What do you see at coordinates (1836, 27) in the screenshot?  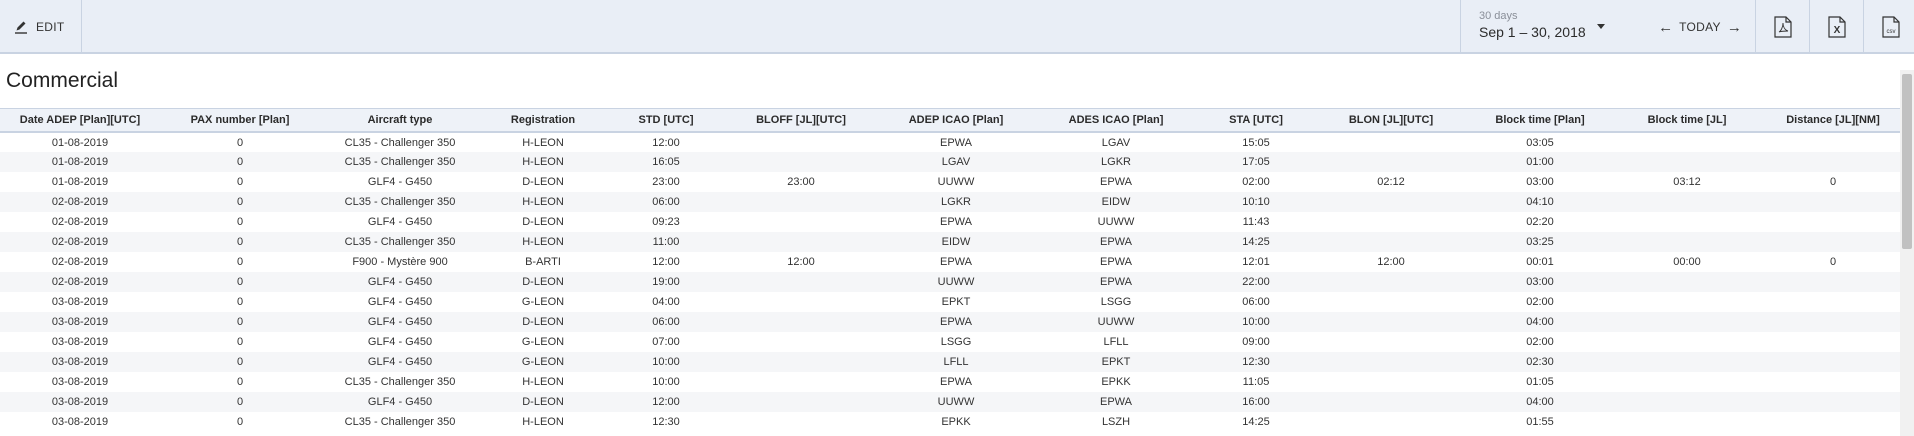 I see `export-excel-button: X` at bounding box center [1836, 27].